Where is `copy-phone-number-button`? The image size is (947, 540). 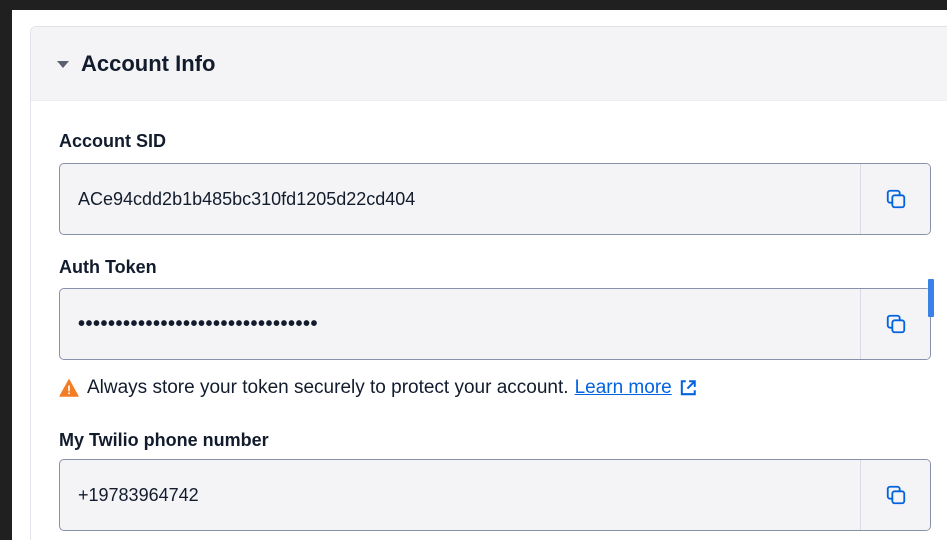
copy-phone-number-button is located at coordinates (895, 495).